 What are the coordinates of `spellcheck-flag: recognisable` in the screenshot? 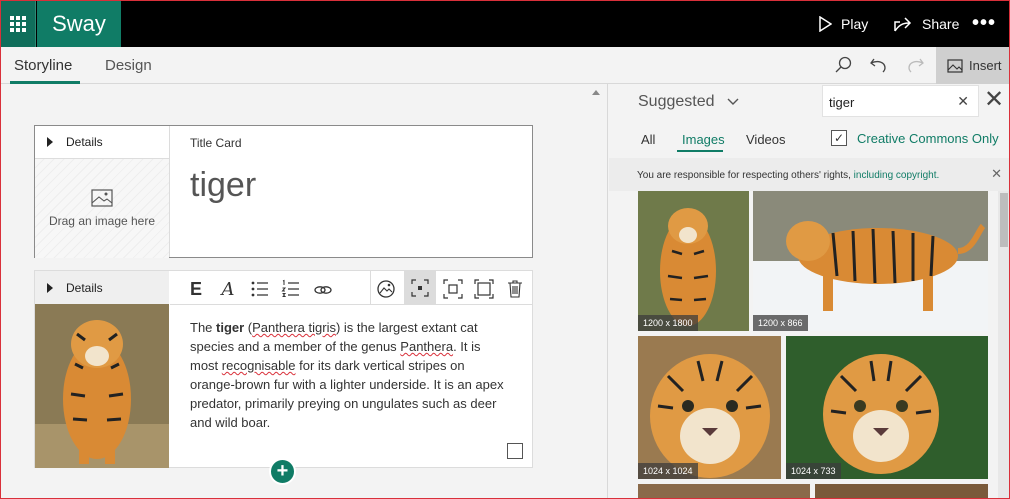 It's located at (258, 365).